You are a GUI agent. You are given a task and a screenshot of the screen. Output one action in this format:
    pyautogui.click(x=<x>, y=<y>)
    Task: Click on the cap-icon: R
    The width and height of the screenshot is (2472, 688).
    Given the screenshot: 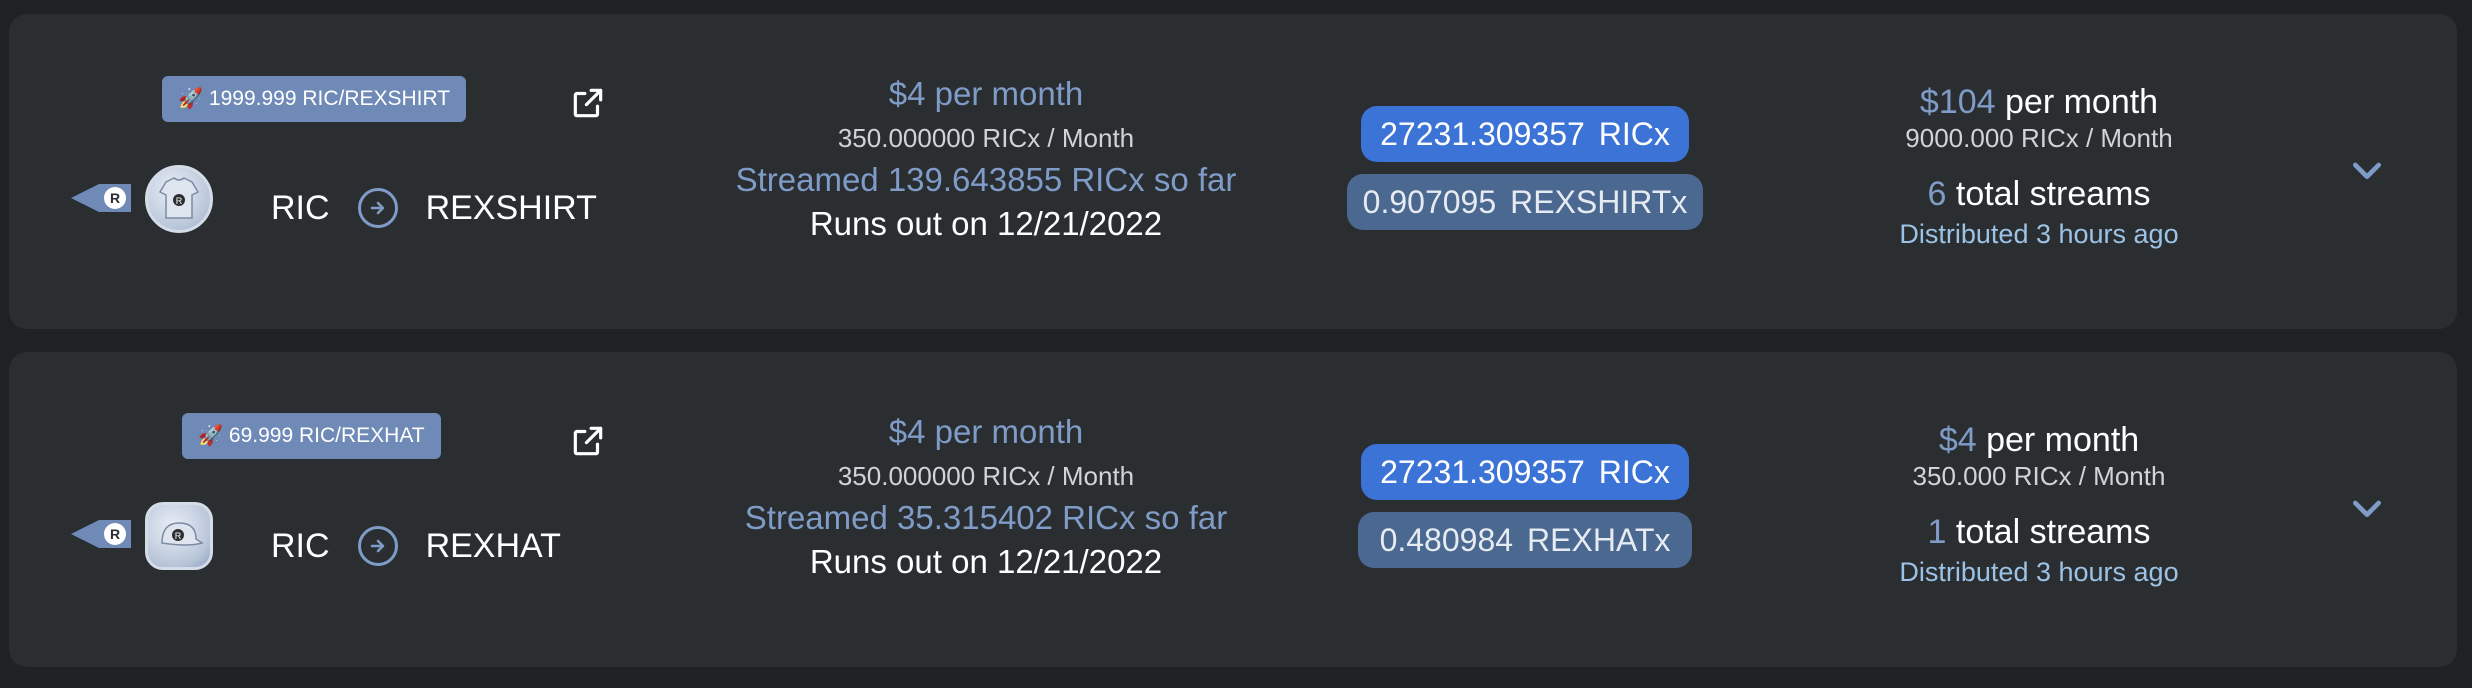 What is the action you would take?
    pyautogui.click(x=179, y=536)
    